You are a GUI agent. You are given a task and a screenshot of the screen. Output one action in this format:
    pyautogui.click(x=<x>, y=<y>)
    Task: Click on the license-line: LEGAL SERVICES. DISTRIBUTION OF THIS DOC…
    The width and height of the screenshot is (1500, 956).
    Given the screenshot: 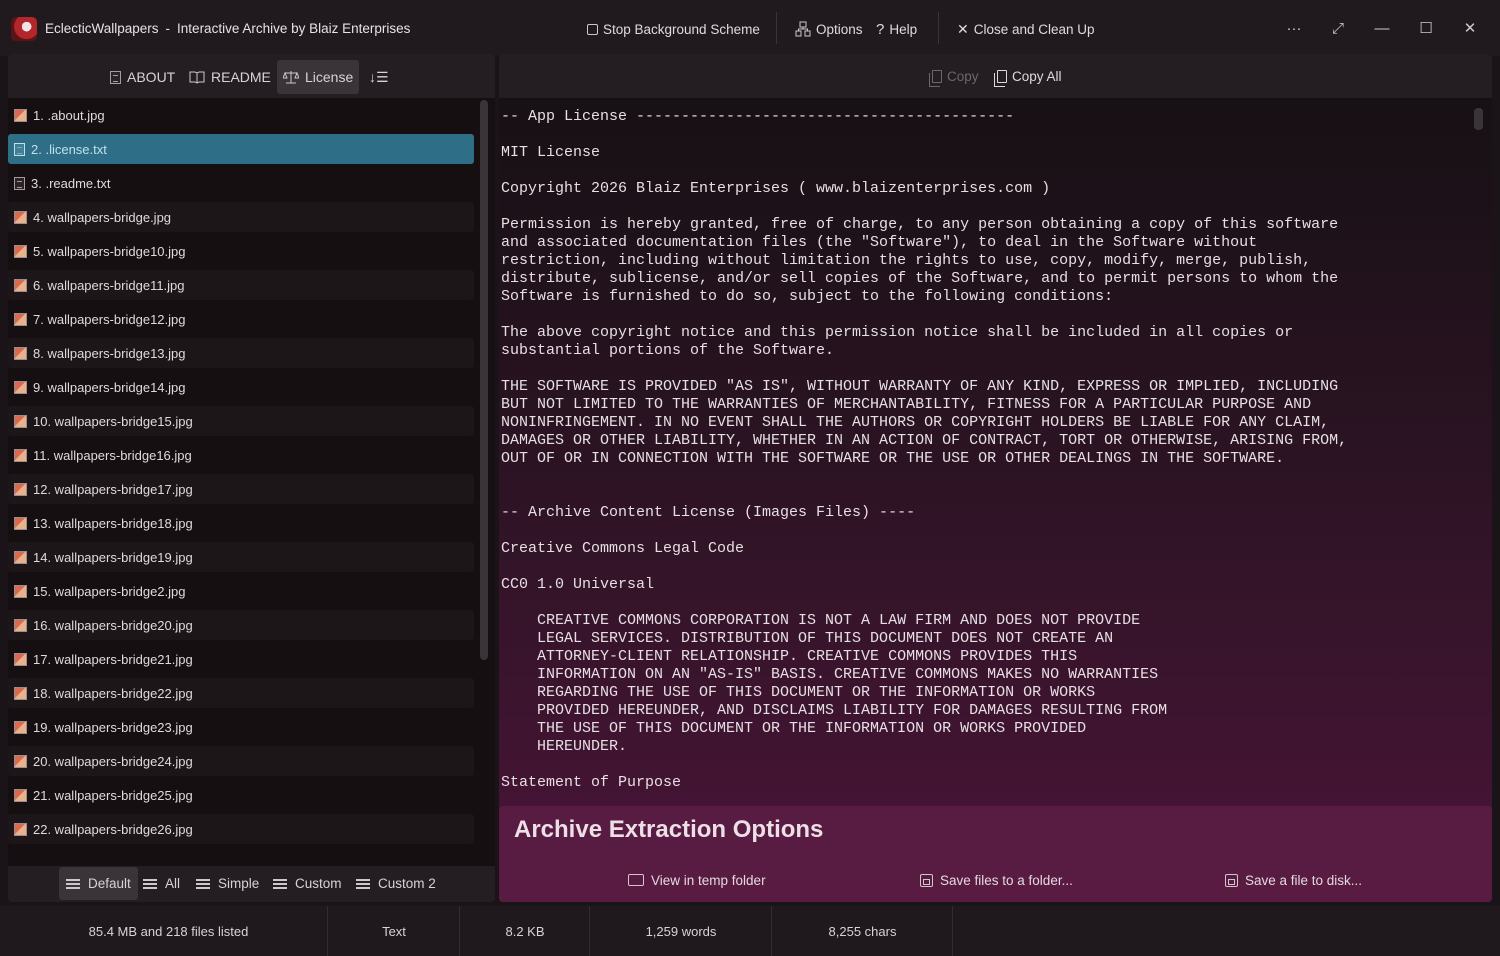 What is the action you would take?
    pyautogui.click(x=807, y=638)
    